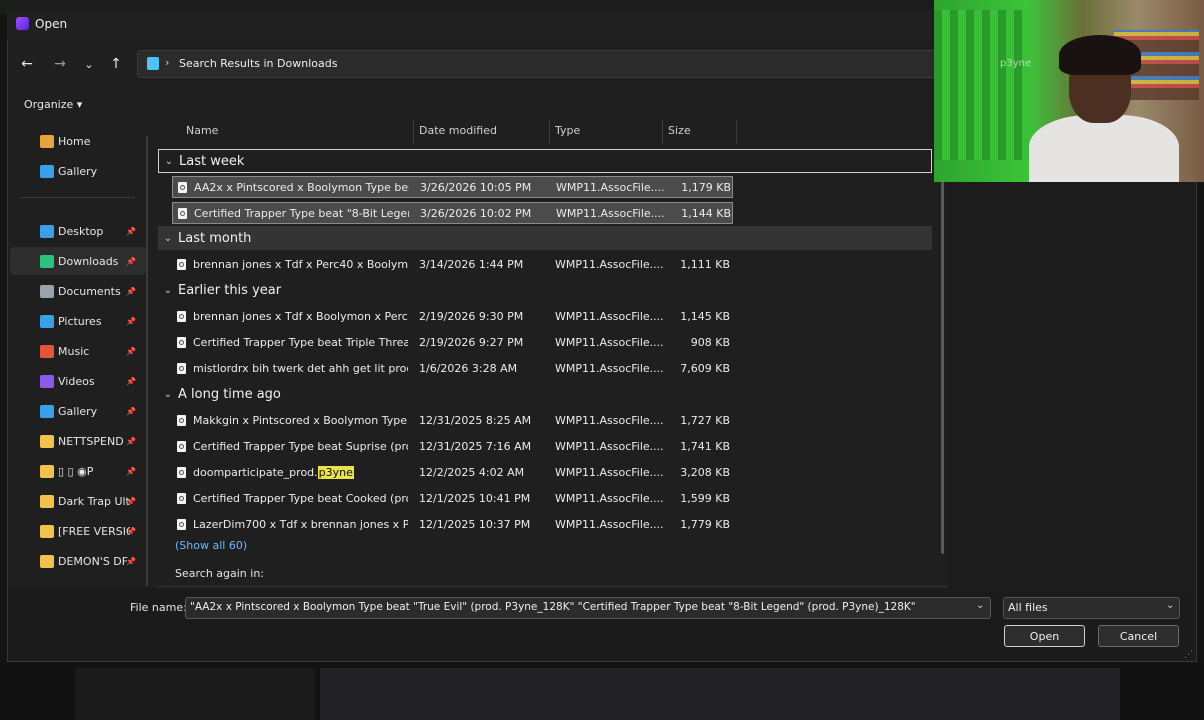 The height and width of the screenshot is (720, 1204). I want to click on group-header: ⌄ Last month, so click(545, 238).